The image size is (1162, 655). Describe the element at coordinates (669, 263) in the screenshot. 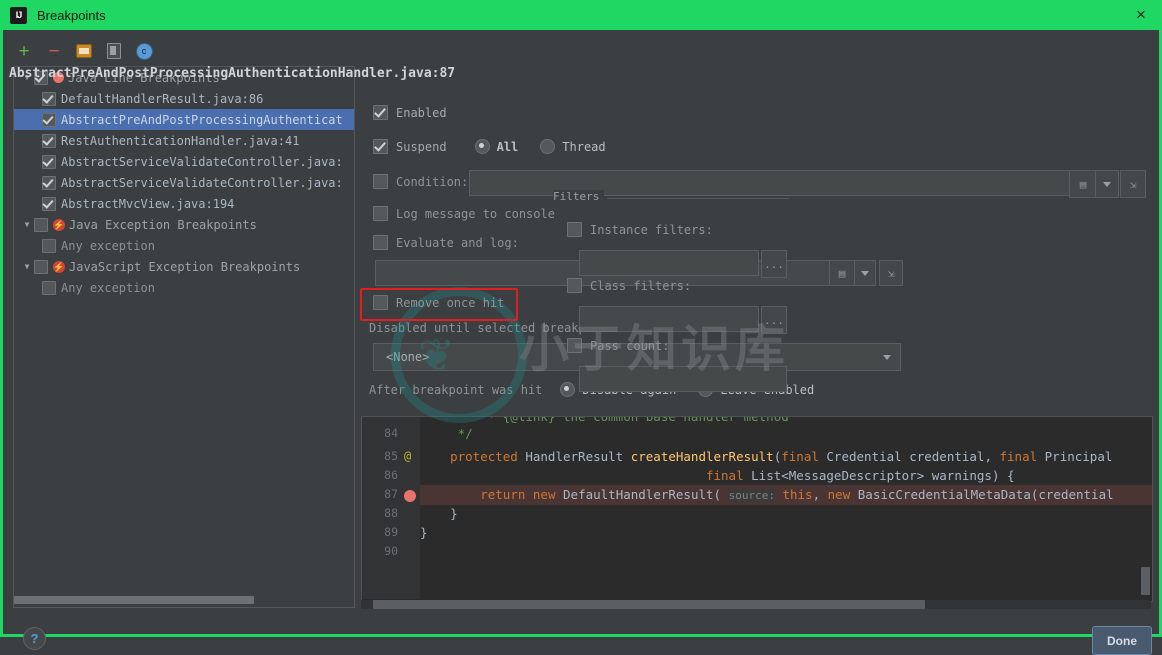

I see `instance-filters-input` at that location.